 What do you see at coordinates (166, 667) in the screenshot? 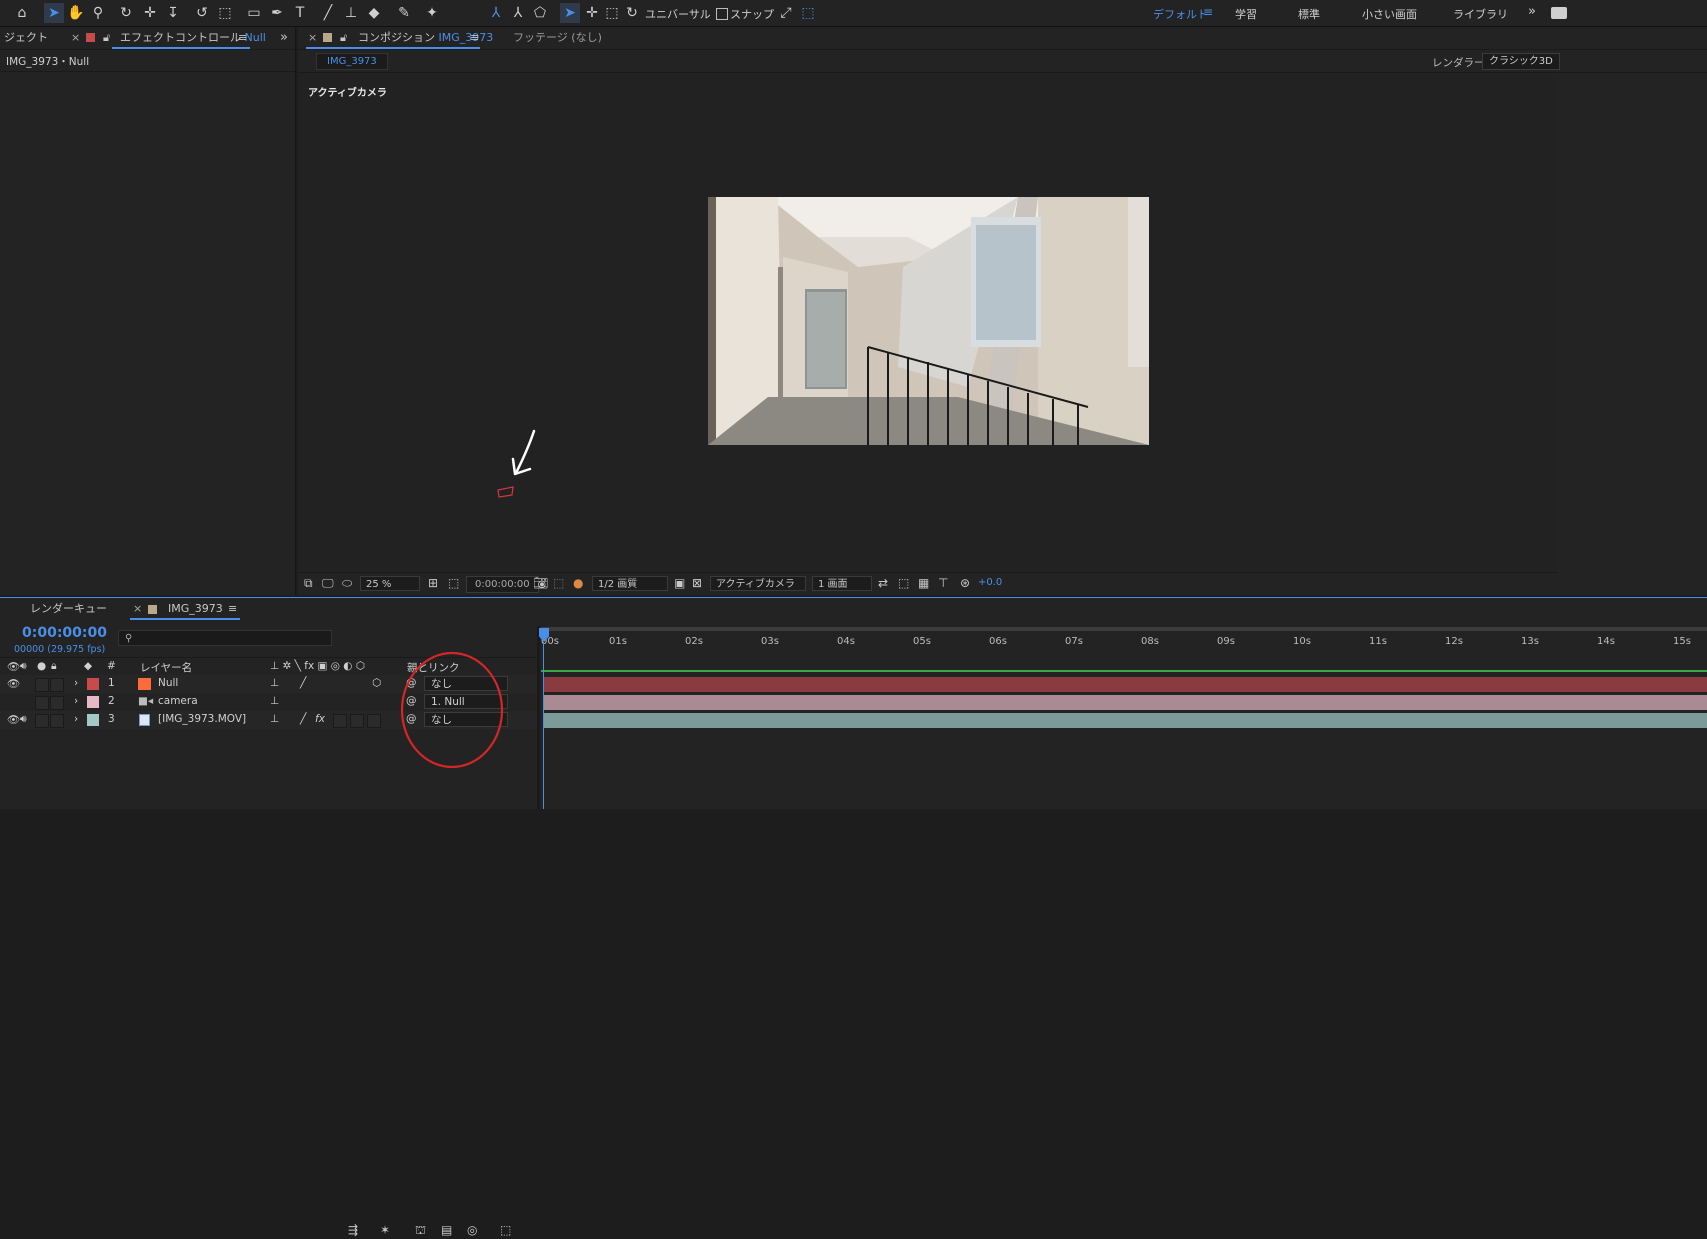
I see `layer-name-column-header: レイヤー名` at bounding box center [166, 667].